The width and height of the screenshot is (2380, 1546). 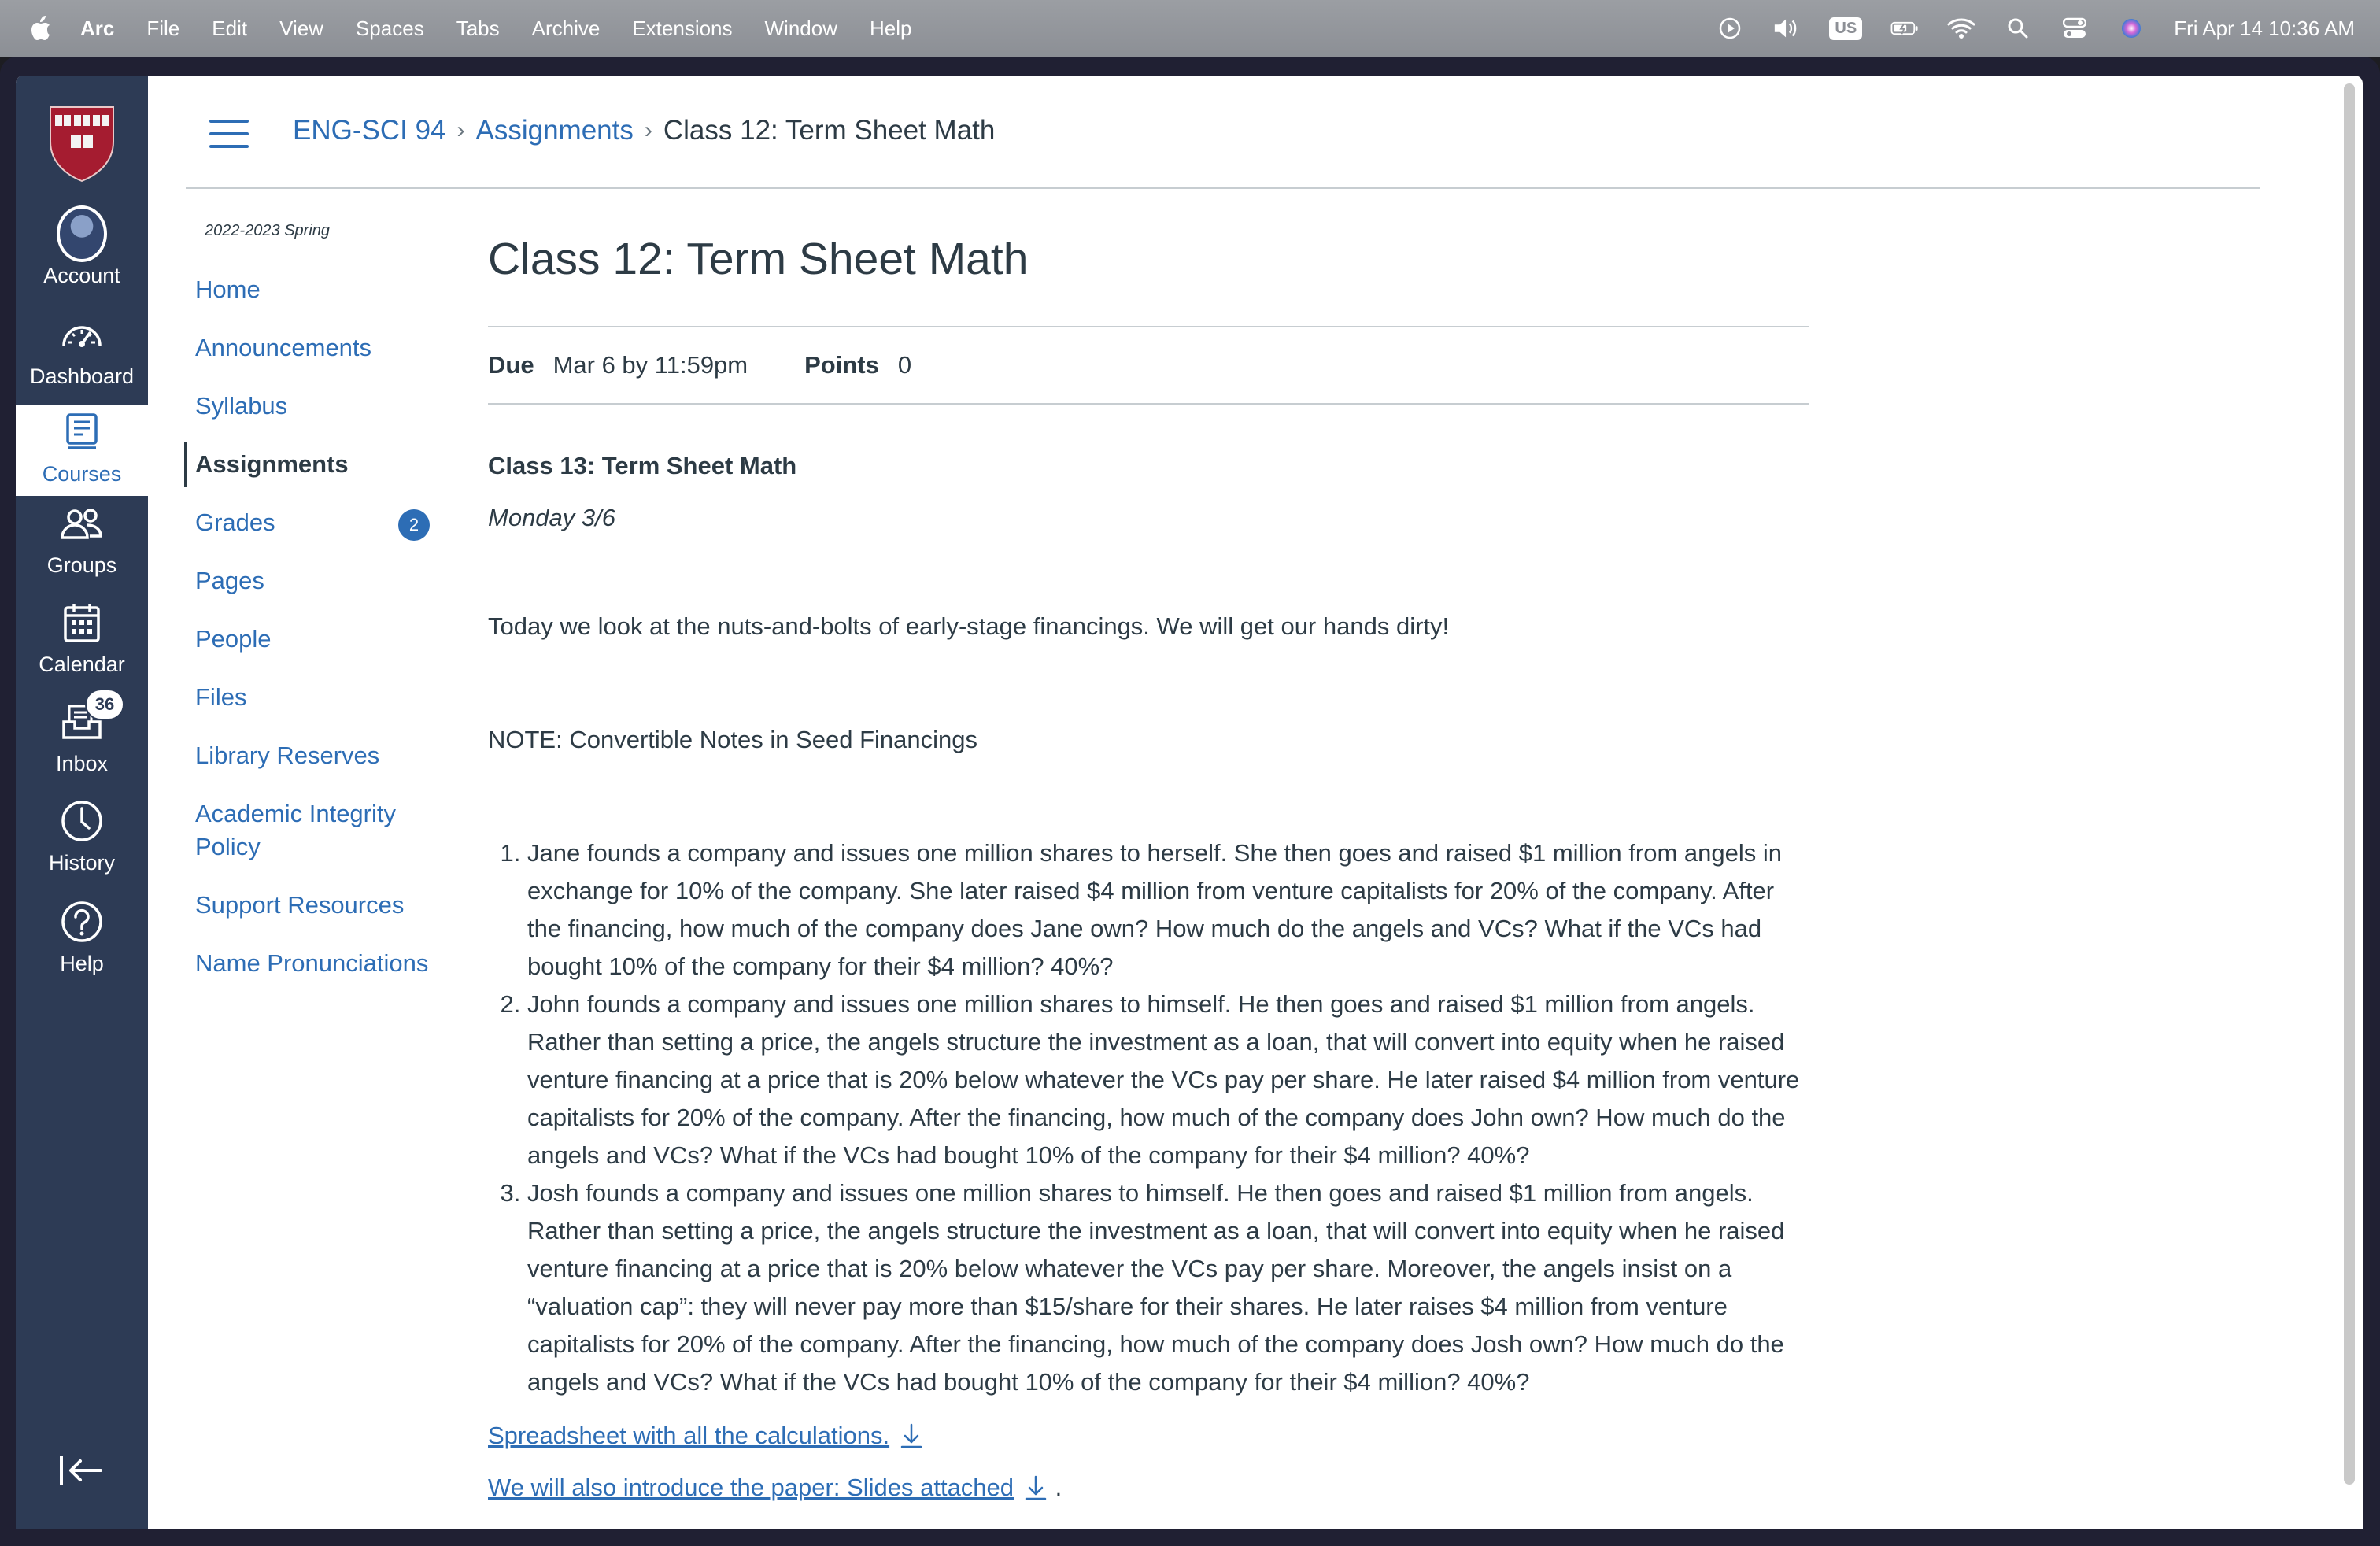 What do you see at coordinates (1730, 28) in the screenshot?
I see `play-icon` at bounding box center [1730, 28].